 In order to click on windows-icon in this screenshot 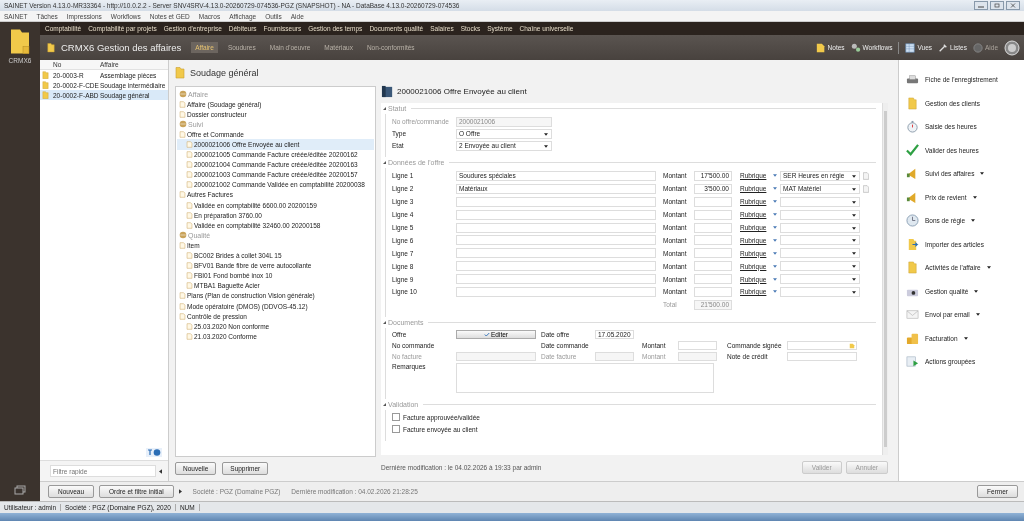, I will do `click(20, 490)`.